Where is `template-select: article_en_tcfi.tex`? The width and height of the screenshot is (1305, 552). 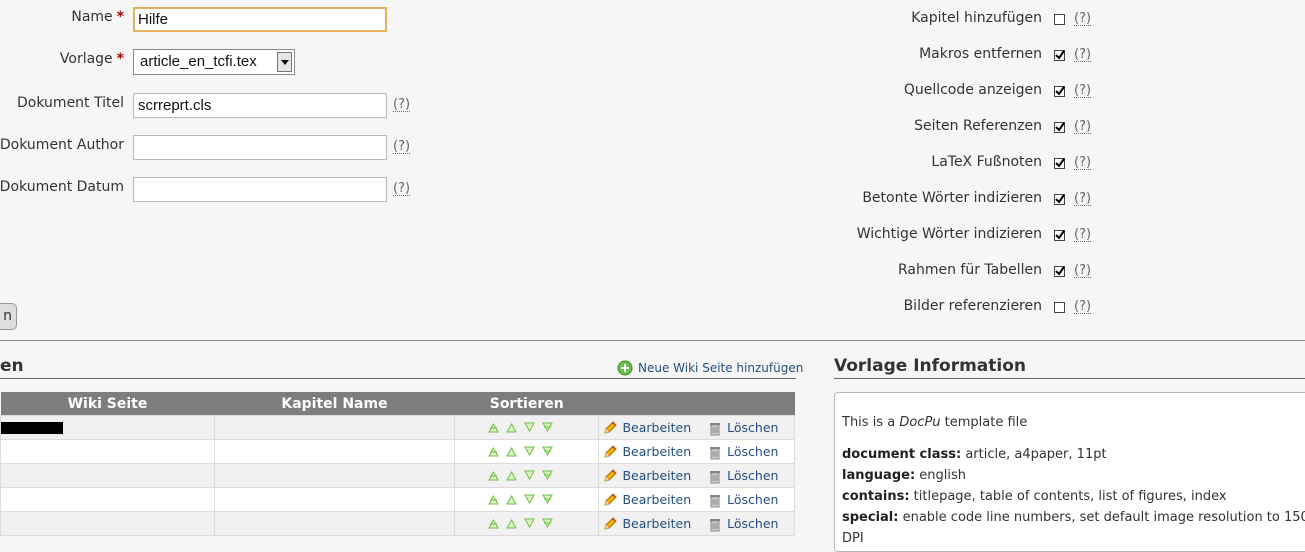 template-select: article_en_tcfi.tex is located at coordinates (214, 62).